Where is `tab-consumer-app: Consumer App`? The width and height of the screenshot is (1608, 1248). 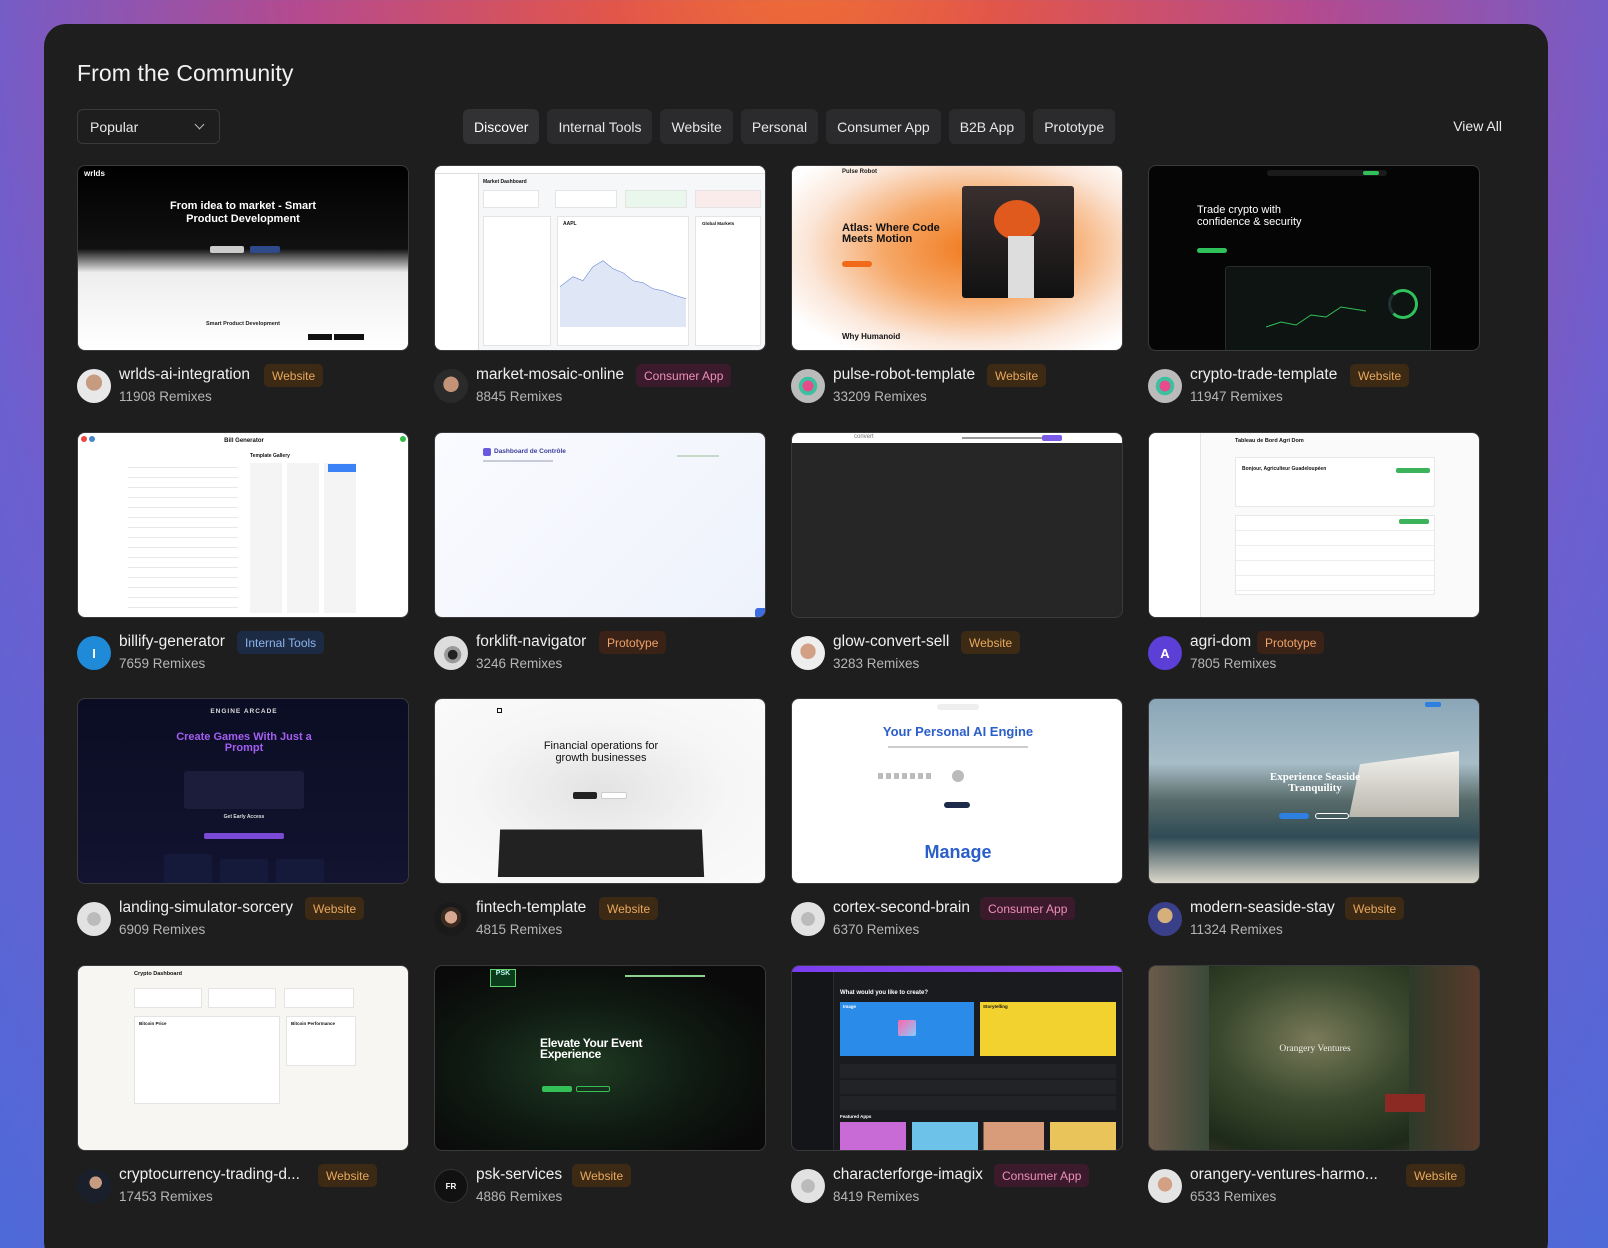 tab-consumer-app: Consumer App is located at coordinates (883, 126).